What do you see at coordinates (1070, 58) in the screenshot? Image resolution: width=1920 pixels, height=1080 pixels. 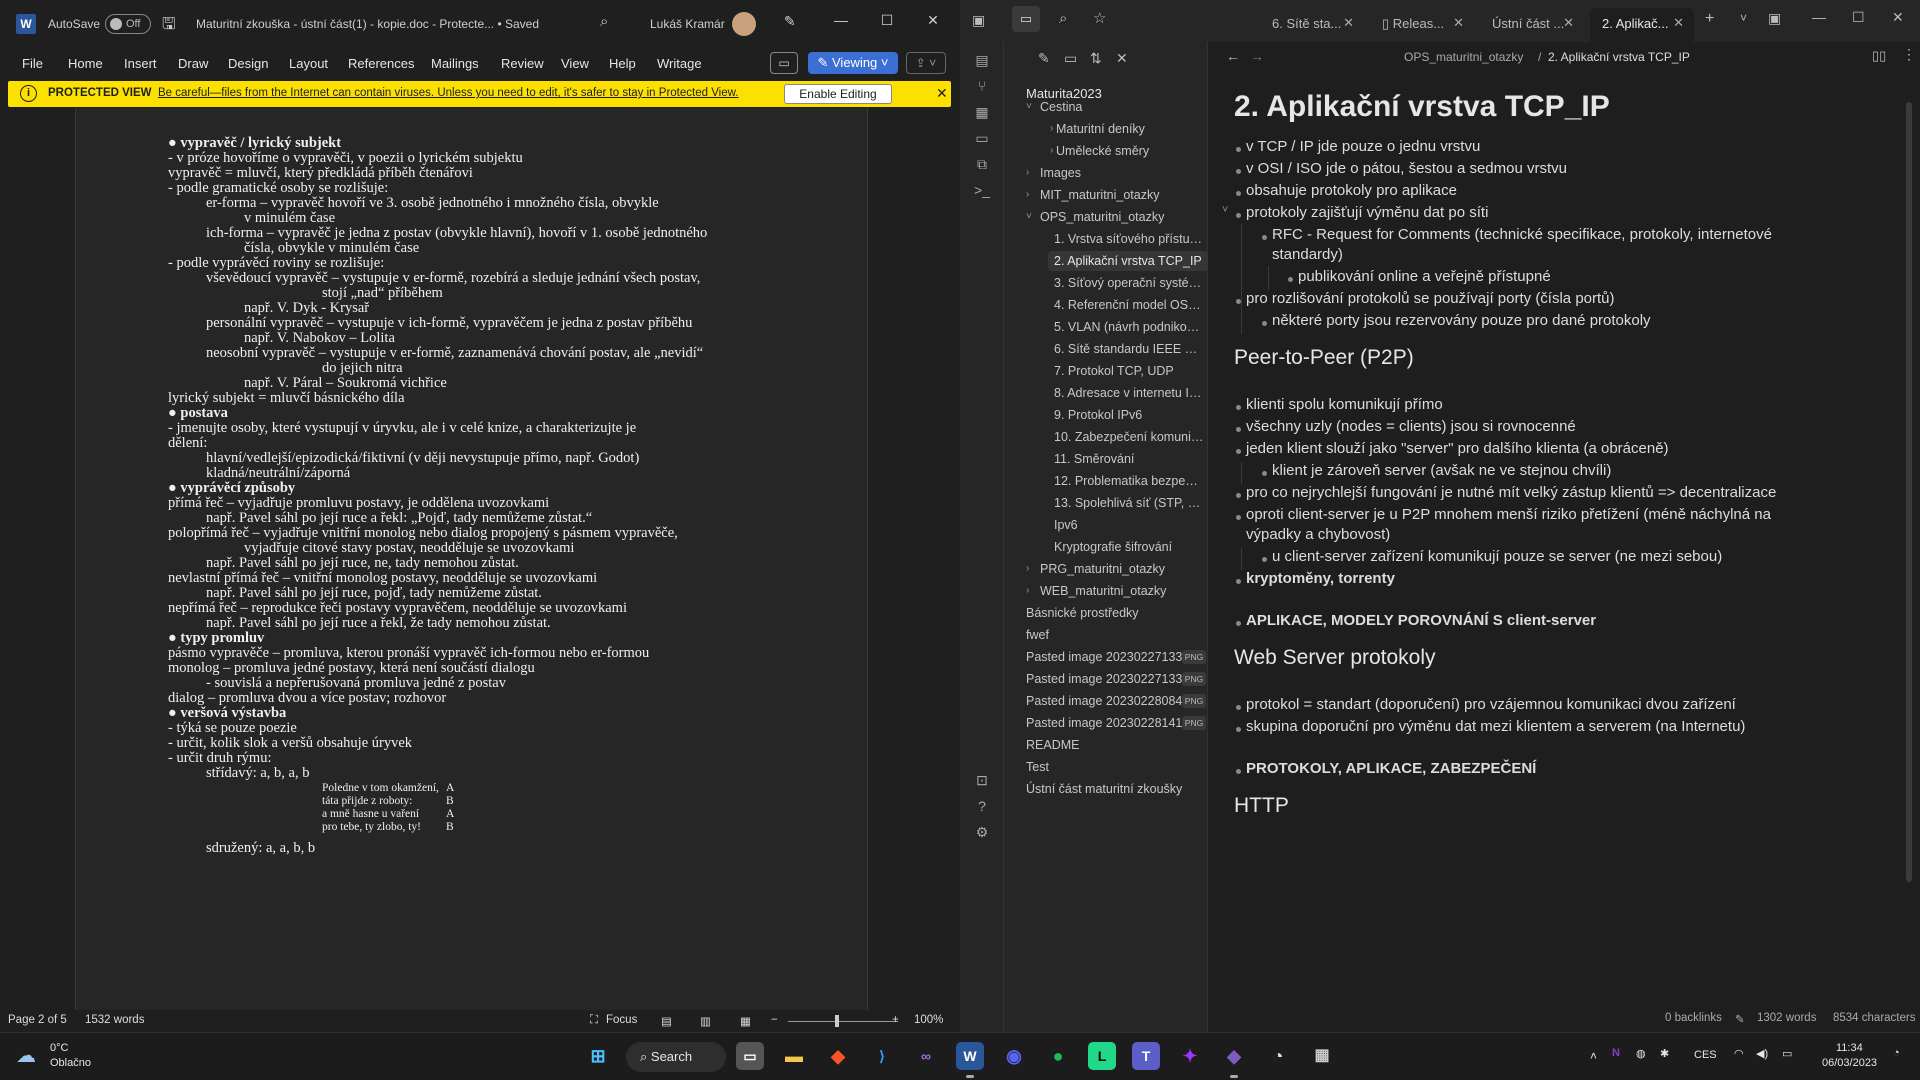 I see `new-folder-icon: ▭` at bounding box center [1070, 58].